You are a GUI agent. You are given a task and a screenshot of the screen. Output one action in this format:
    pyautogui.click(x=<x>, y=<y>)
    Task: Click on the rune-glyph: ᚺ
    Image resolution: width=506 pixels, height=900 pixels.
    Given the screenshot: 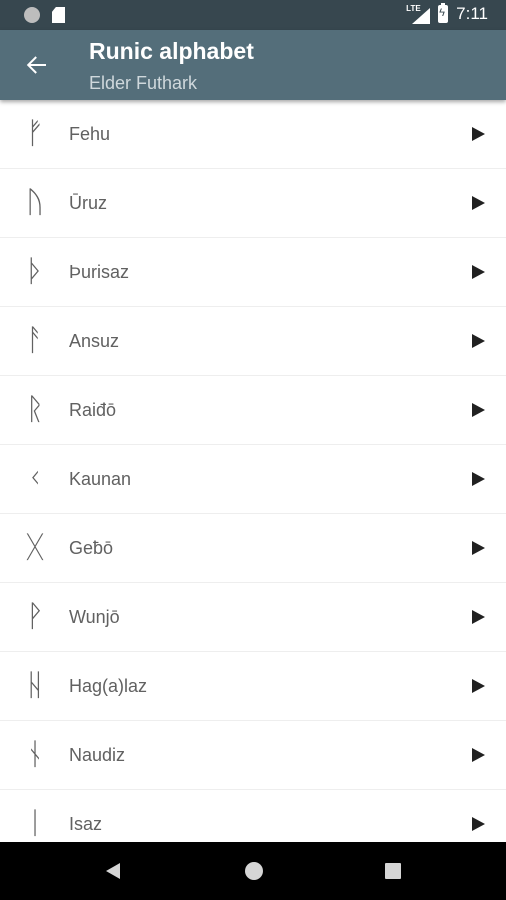 What is the action you would take?
    pyautogui.click(x=35, y=685)
    